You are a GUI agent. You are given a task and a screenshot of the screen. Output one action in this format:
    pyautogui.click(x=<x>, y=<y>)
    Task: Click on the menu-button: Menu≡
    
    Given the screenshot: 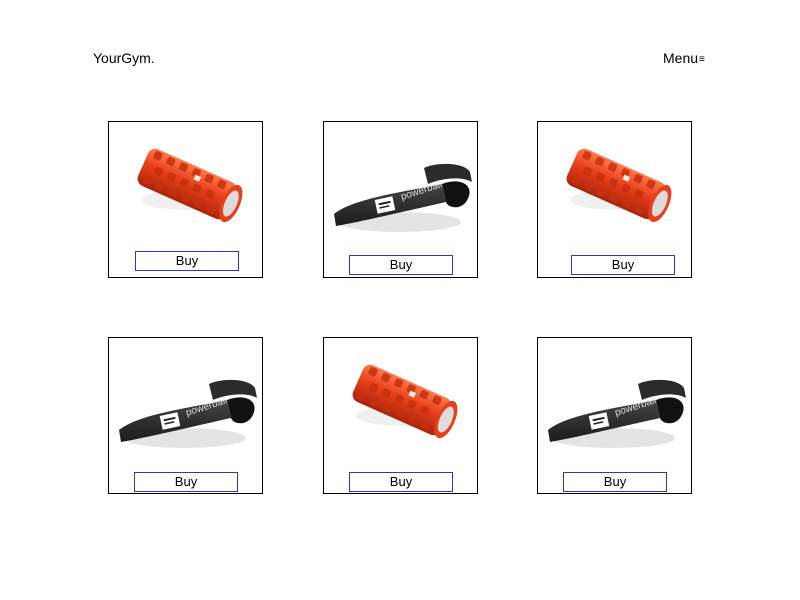 What is the action you would take?
    pyautogui.click(x=684, y=59)
    